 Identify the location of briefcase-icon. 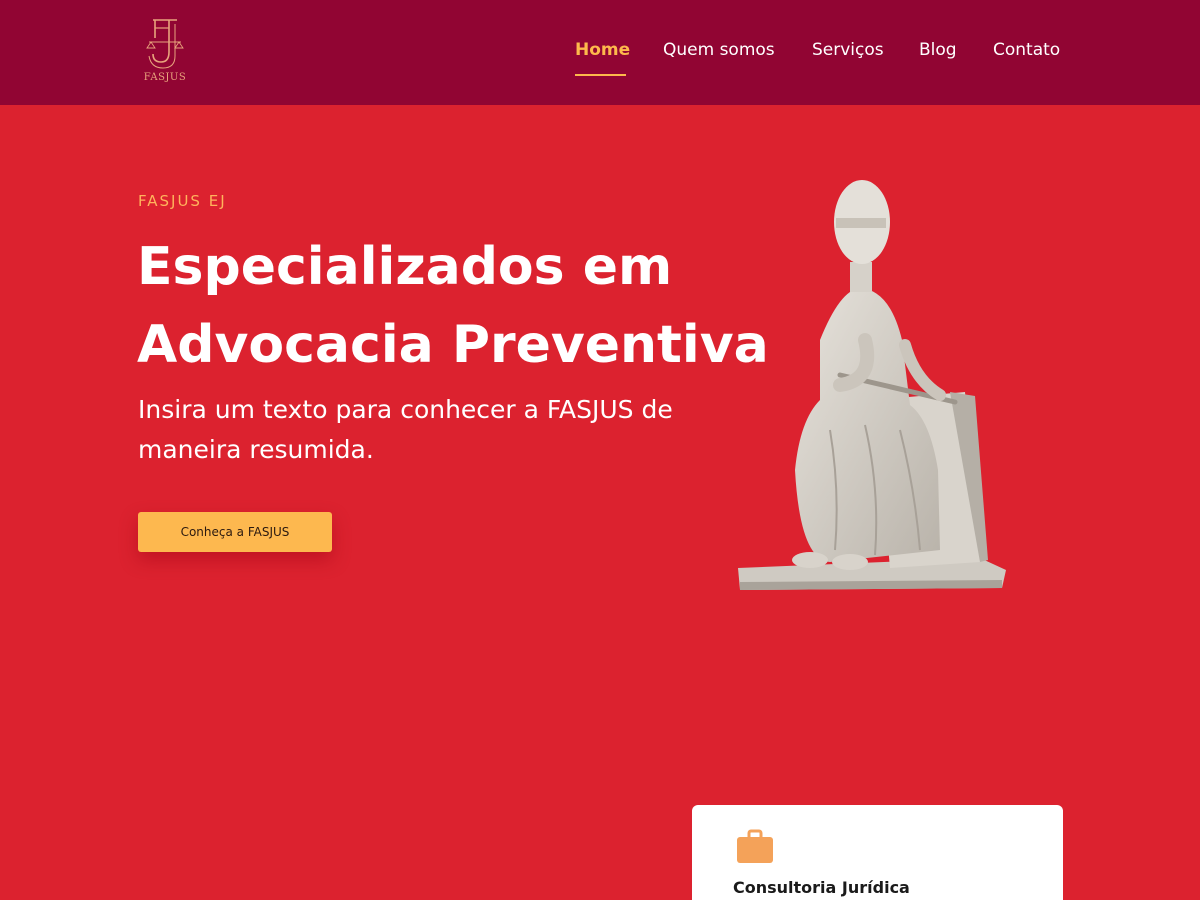
(755, 846).